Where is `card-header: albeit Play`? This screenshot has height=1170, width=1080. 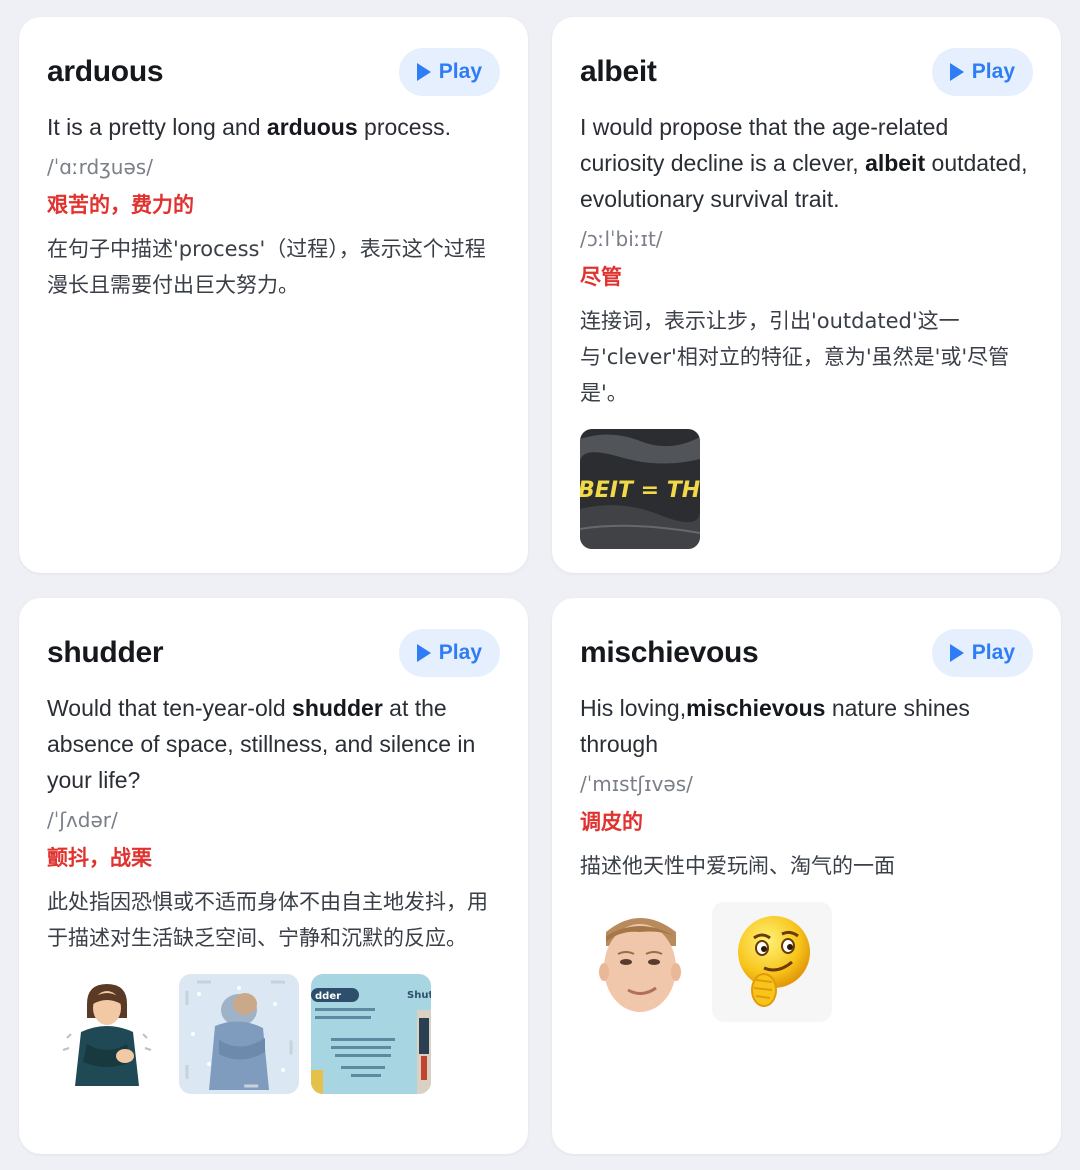 card-header: albeit Play is located at coordinates (806, 72).